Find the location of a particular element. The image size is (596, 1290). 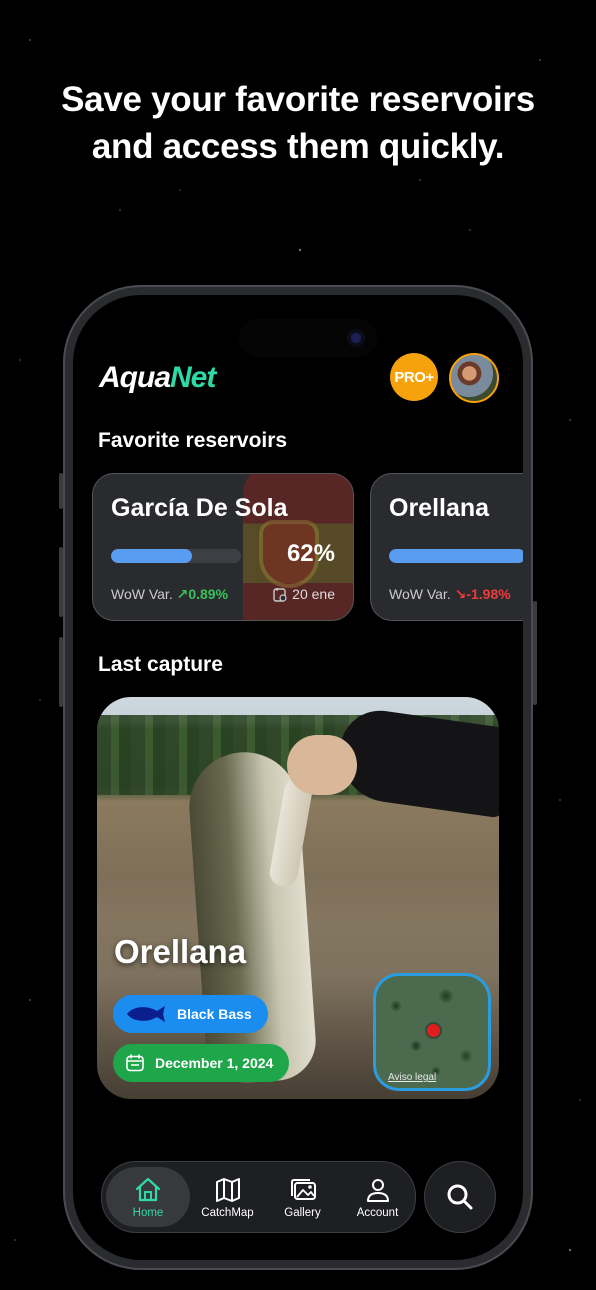

wow-variation: WoW Var. ↘-1.98% is located at coordinates (450, 594).